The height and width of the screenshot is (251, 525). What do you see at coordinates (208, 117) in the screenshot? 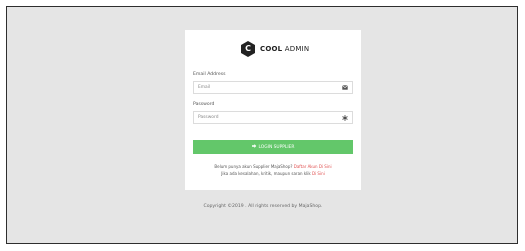
I see `password-placeholder: Password` at bounding box center [208, 117].